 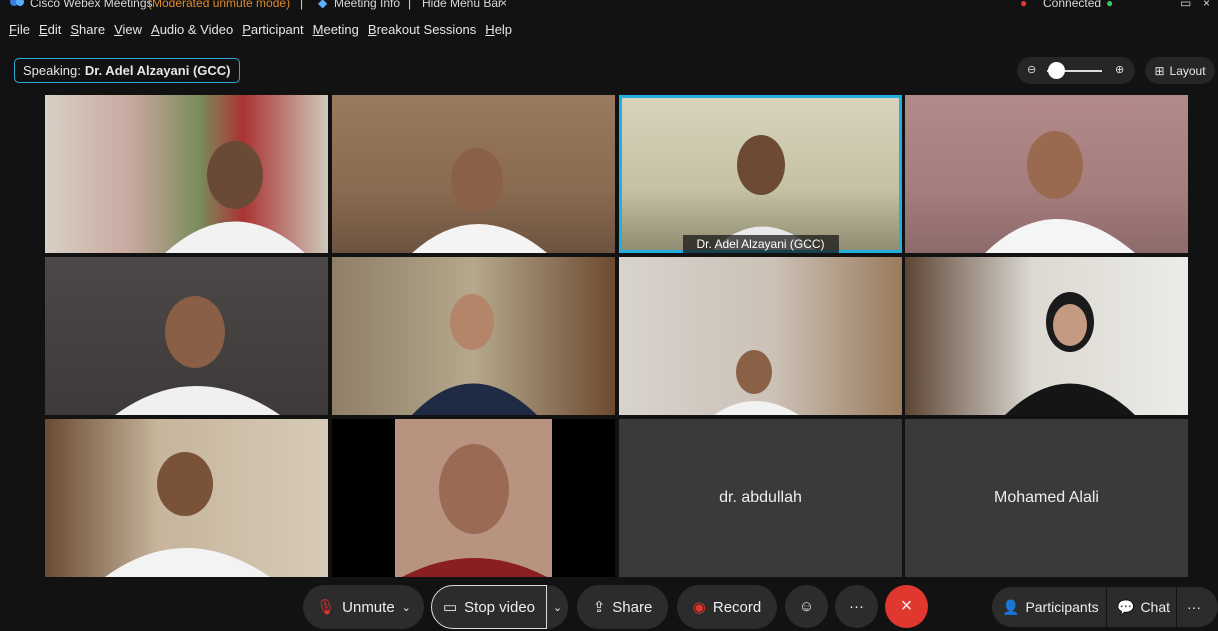 I want to click on participants-label: Participants, so click(x=1062, y=607).